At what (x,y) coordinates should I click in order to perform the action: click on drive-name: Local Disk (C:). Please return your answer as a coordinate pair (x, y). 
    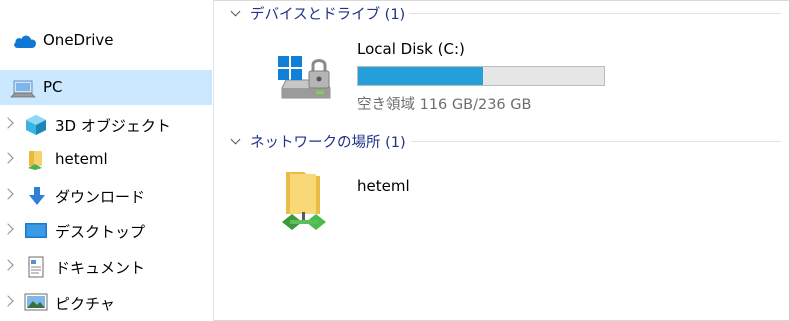
    Looking at the image, I should click on (411, 49).